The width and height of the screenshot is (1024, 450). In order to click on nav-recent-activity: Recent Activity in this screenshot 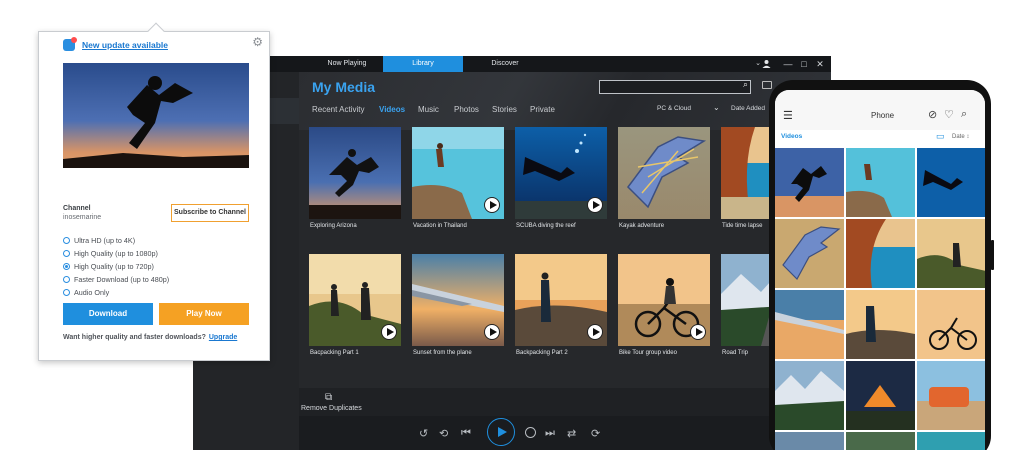, I will do `click(338, 109)`.